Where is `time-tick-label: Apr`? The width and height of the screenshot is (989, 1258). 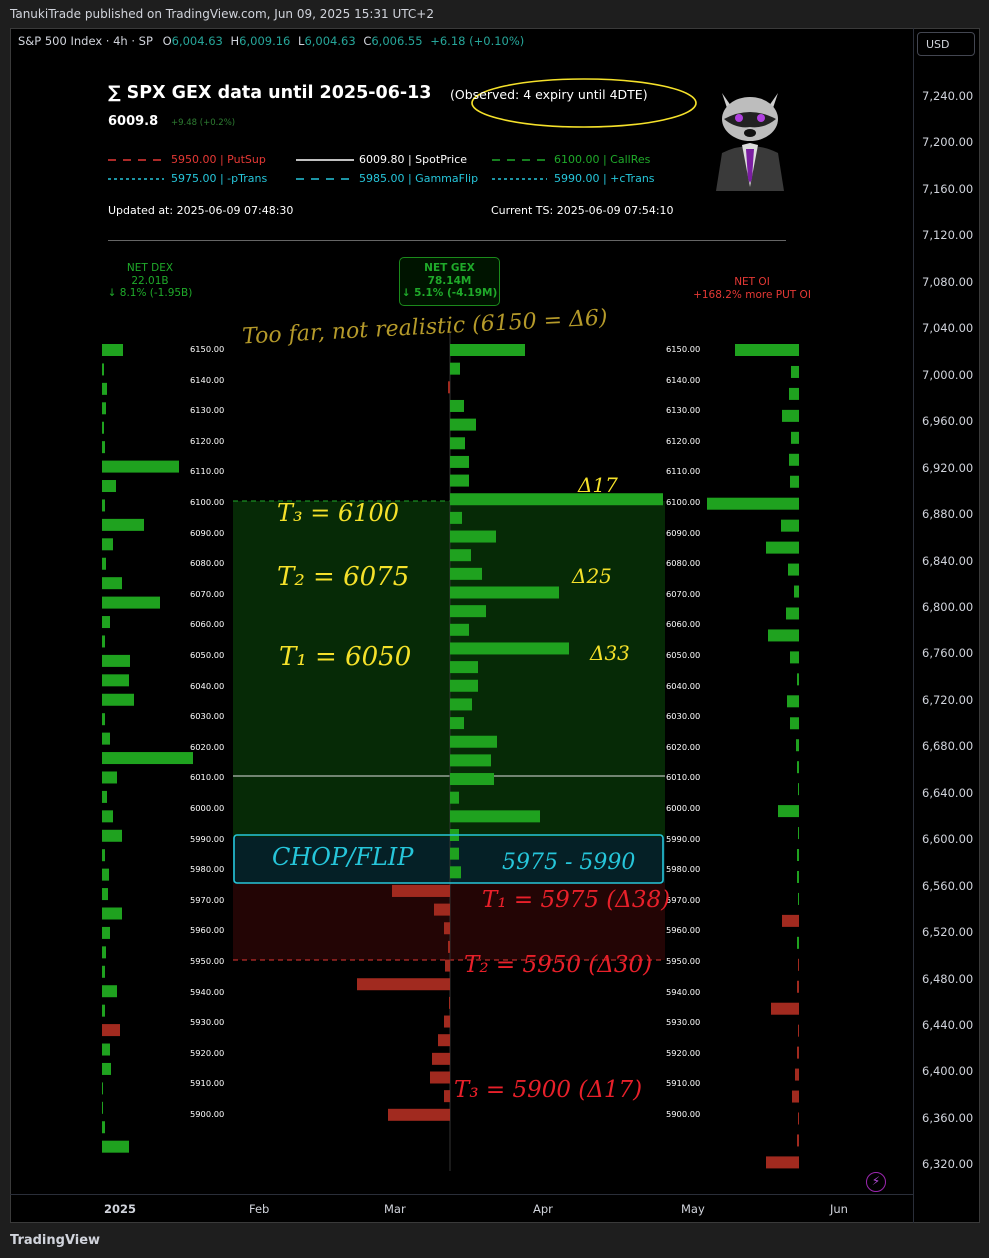
time-tick-label: Apr is located at coordinates (543, 1209).